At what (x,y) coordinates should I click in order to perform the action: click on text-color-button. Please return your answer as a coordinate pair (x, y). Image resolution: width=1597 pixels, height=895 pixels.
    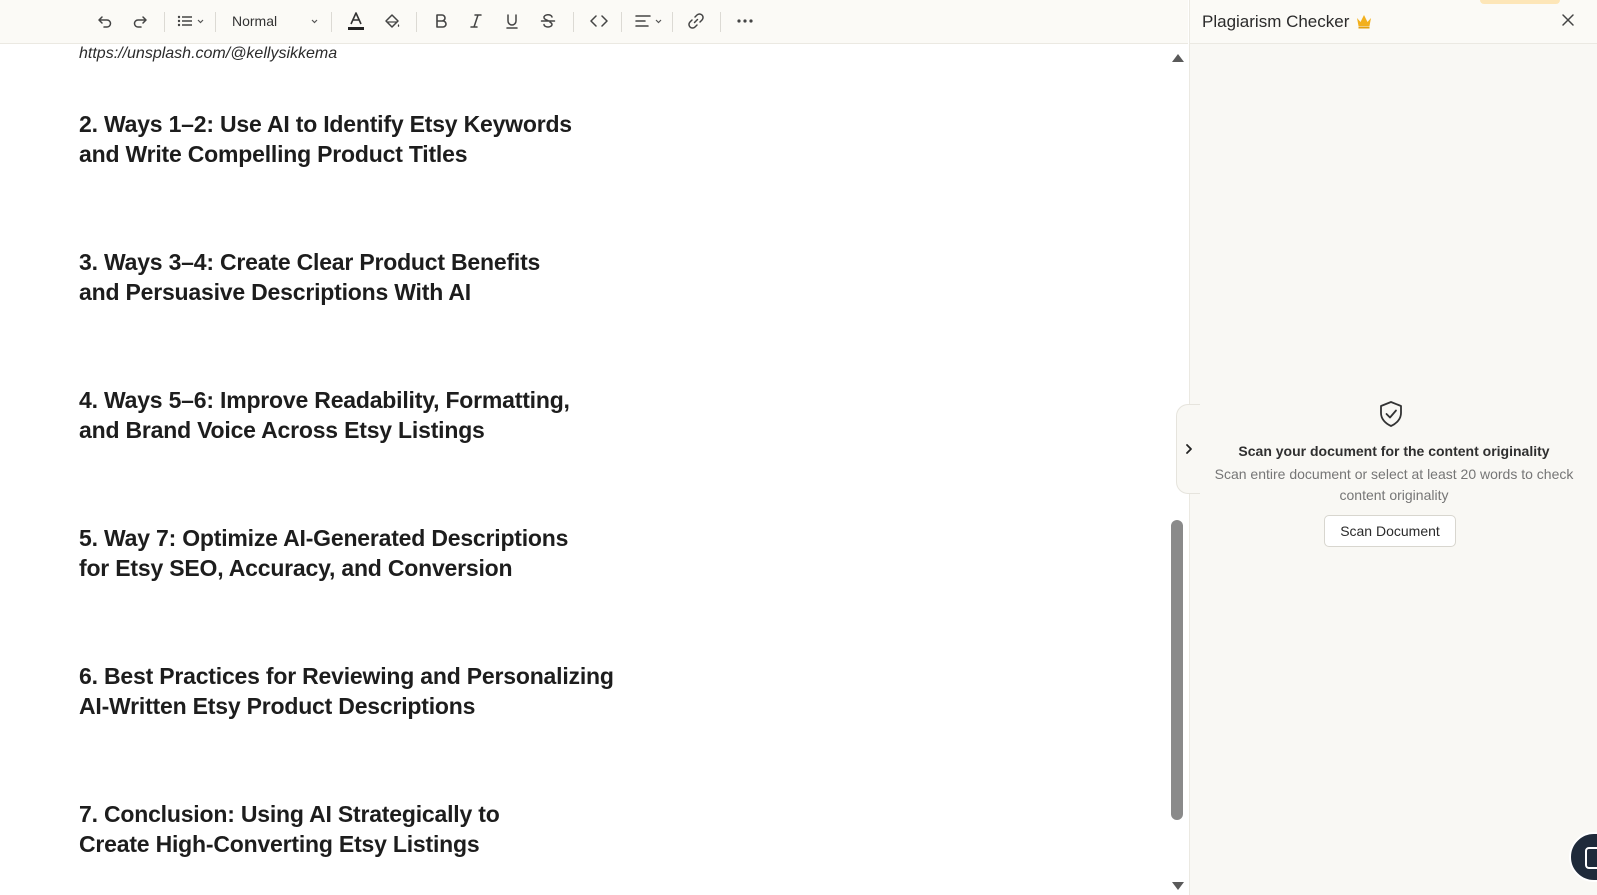
    Looking at the image, I should click on (356, 21).